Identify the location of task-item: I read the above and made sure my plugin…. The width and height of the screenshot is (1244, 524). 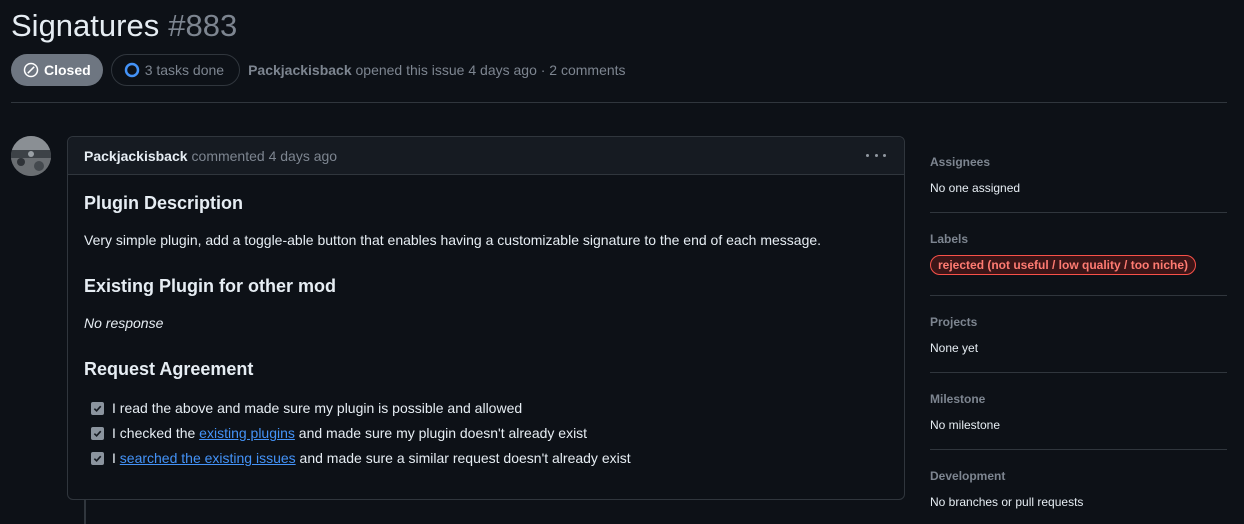
(306, 408).